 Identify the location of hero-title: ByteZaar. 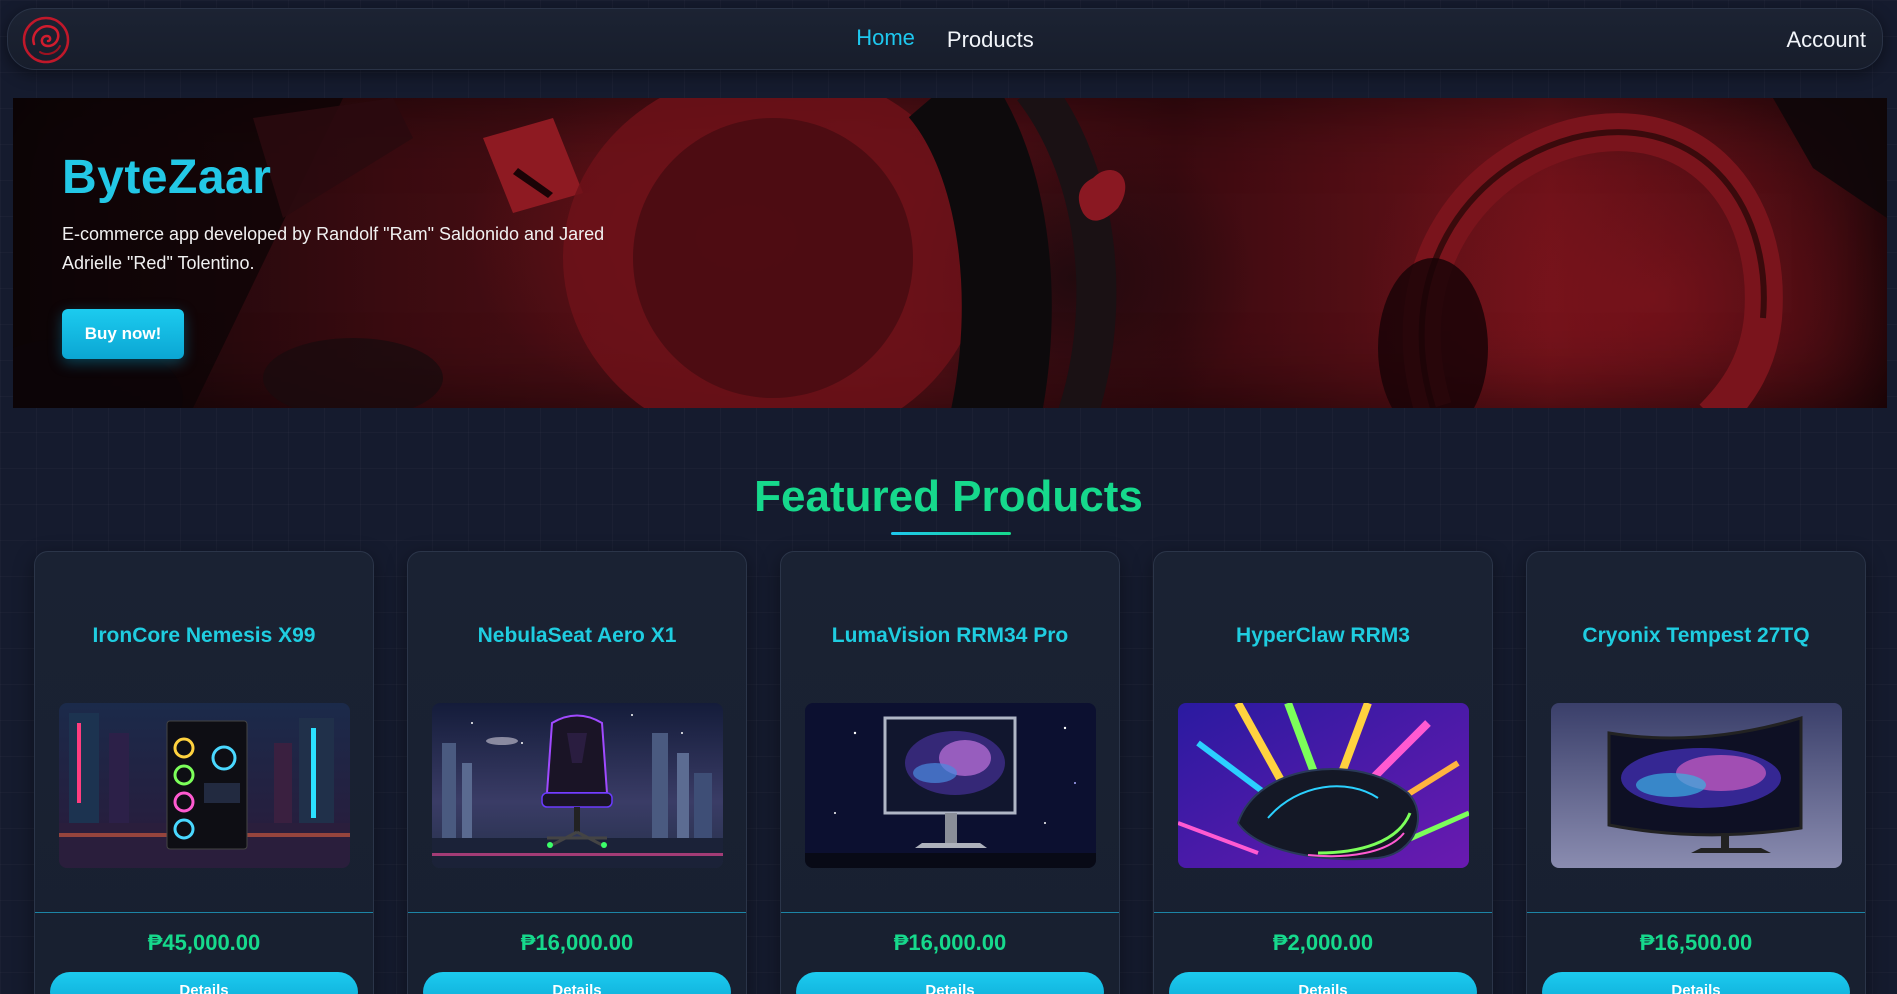
(167, 177).